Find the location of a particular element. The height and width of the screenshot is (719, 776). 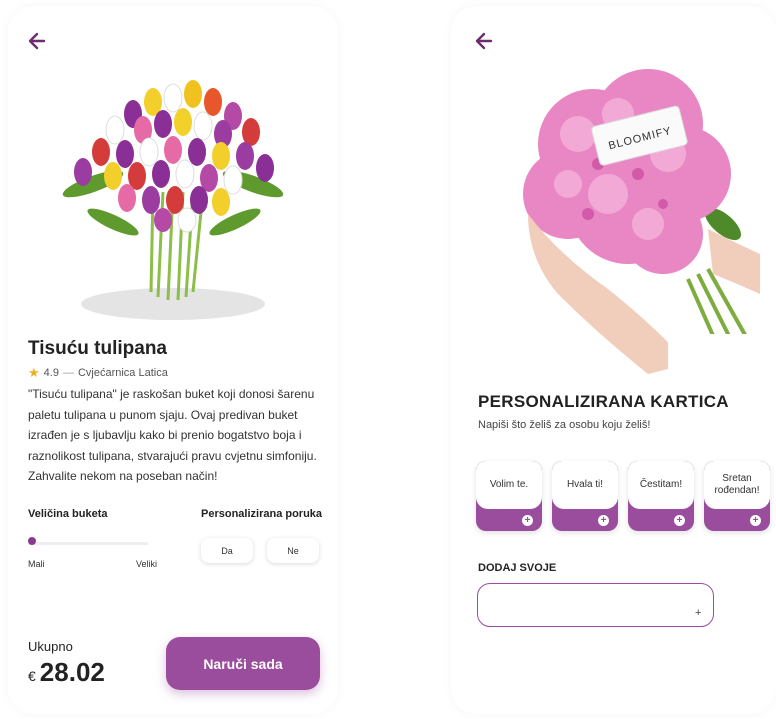

total-label: Ukupno is located at coordinates (50, 646).